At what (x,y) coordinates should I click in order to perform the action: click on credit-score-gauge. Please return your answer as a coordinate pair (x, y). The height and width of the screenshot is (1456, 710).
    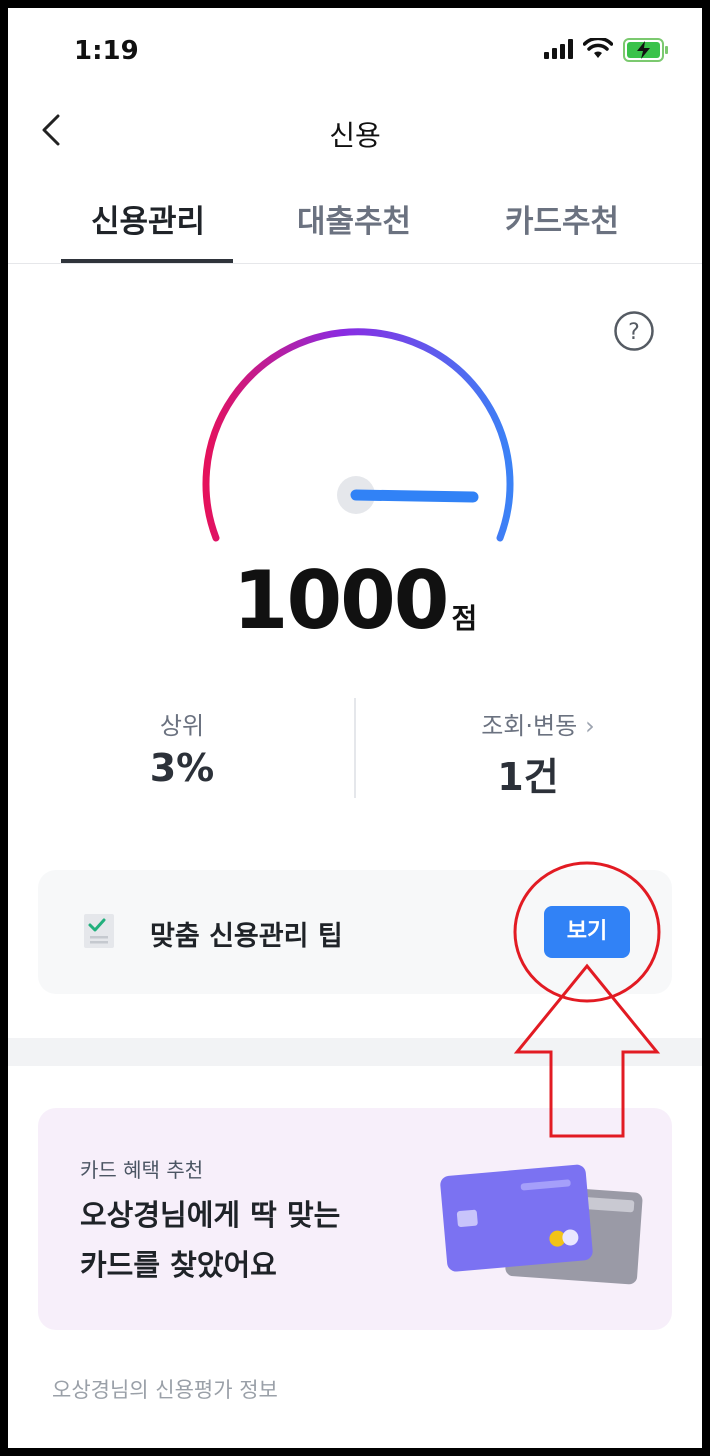
    Looking at the image, I should click on (358, 435).